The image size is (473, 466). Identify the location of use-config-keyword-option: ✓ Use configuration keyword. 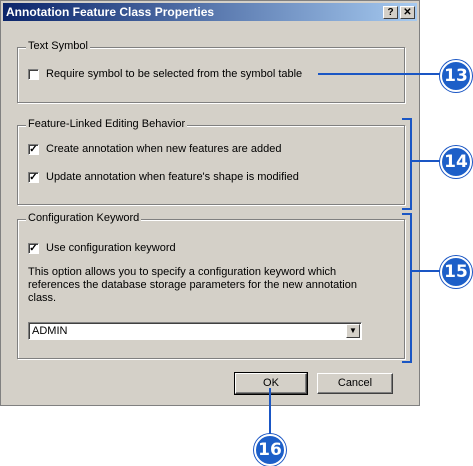
(102, 248).